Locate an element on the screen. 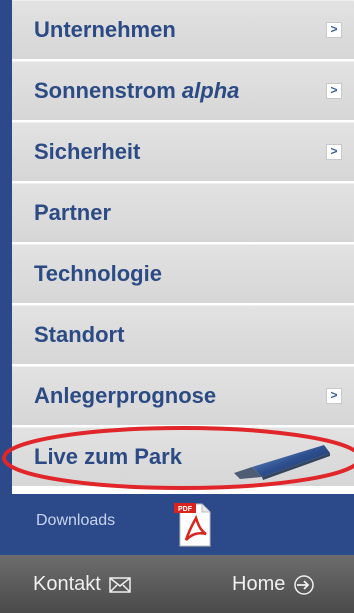 The height and width of the screenshot is (613, 354). menu-item-label-text: Sonnenstrom is located at coordinates (105, 90).